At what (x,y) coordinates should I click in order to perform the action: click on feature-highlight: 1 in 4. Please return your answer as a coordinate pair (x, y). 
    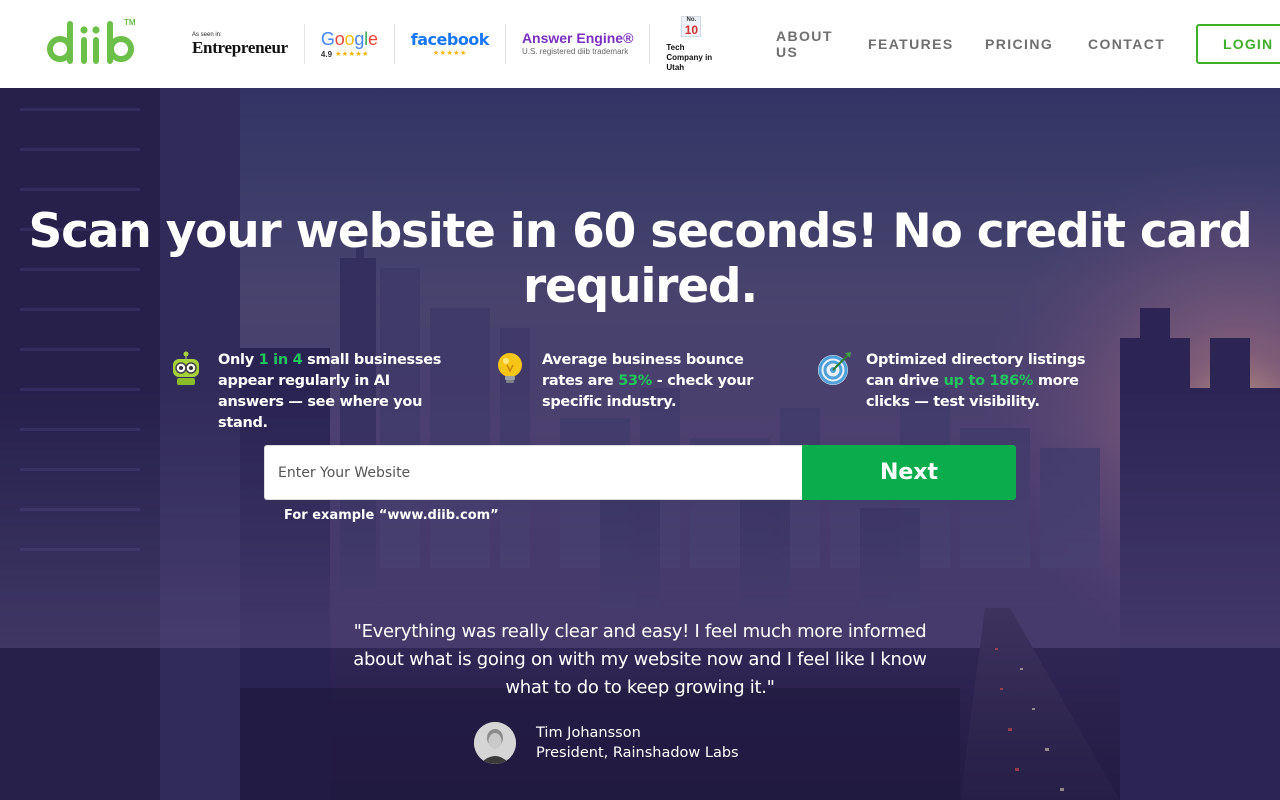
    Looking at the image, I should click on (280, 360).